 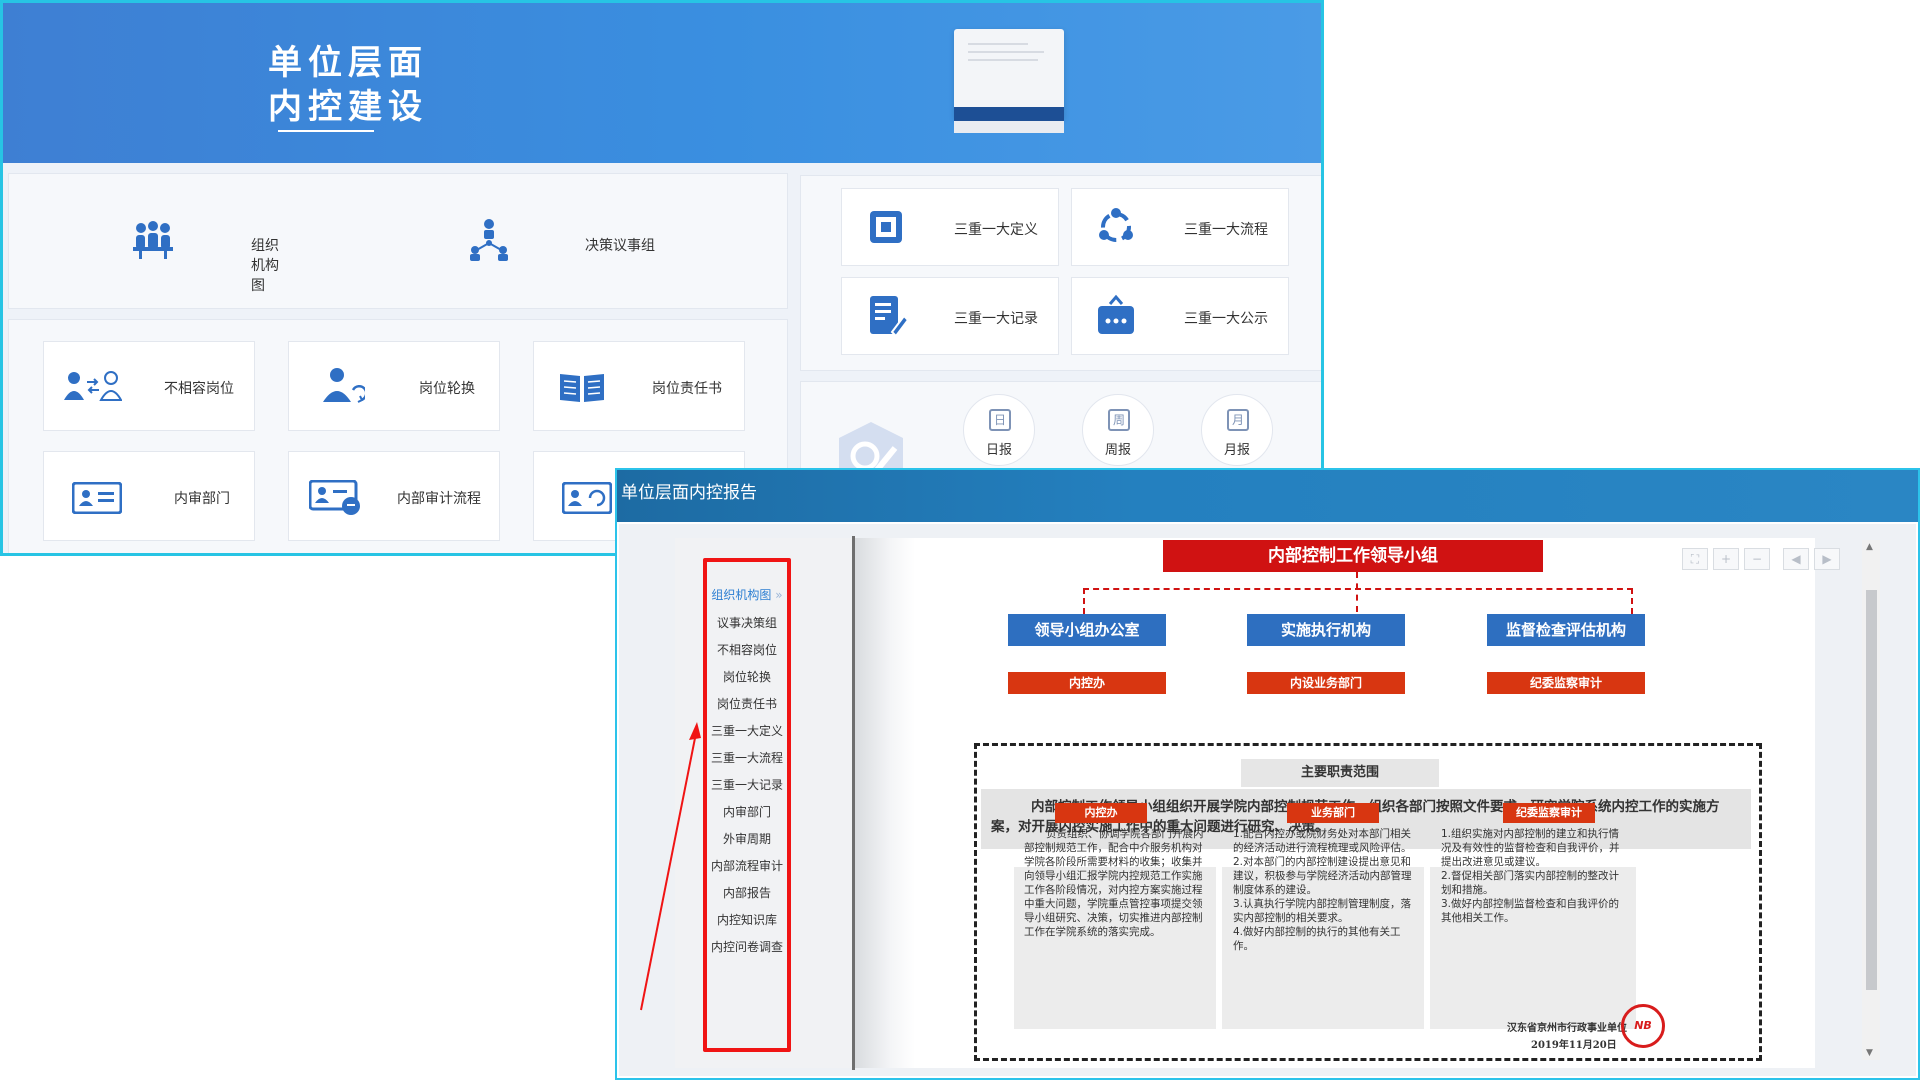 What do you see at coordinates (153, 240) in the screenshot?
I see `org-chart-icon` at bounding box center [153, 240].